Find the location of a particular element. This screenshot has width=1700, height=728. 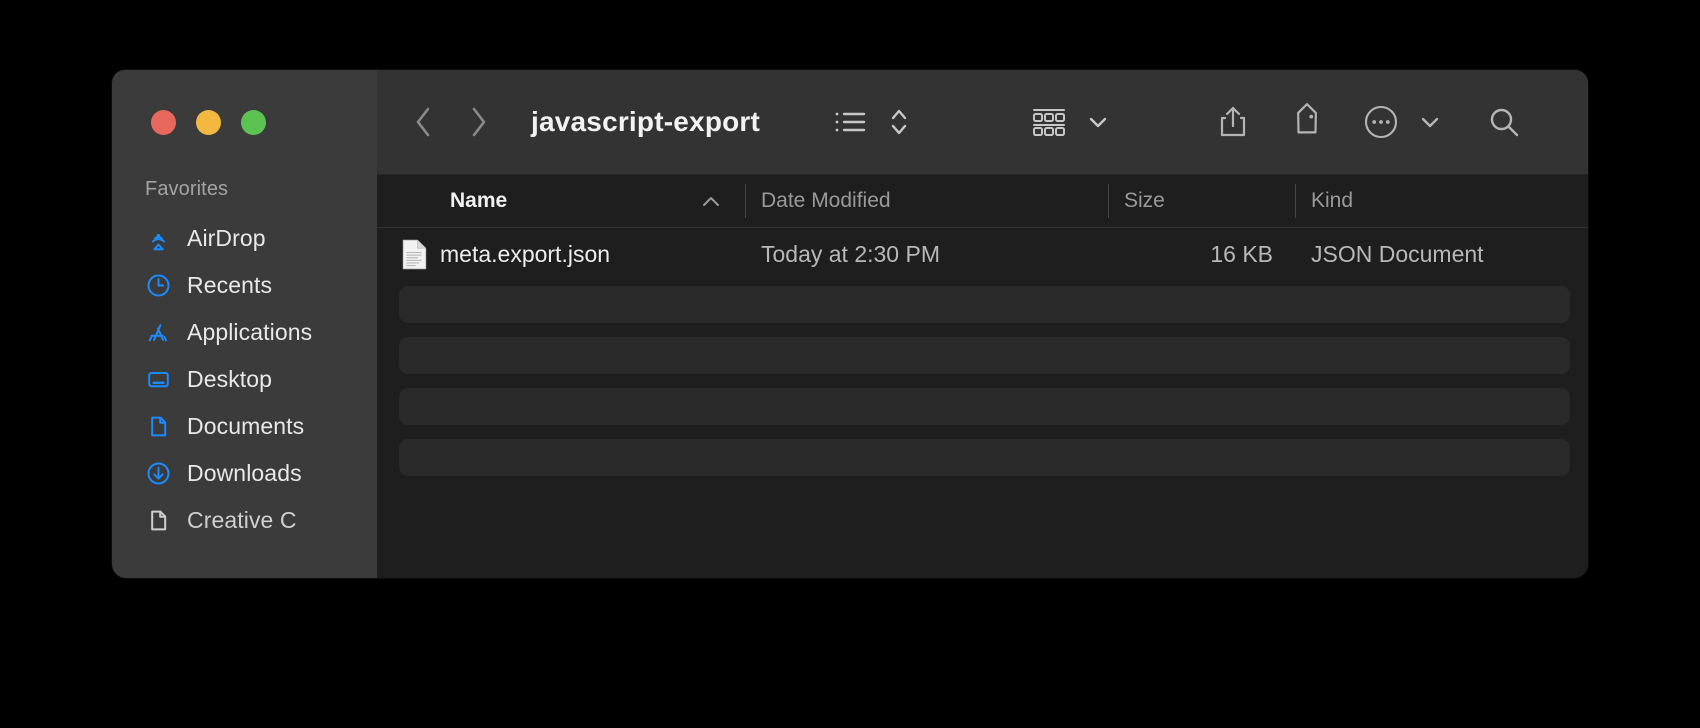

toolbar: javascript-export is located at coordinates (982, 122).